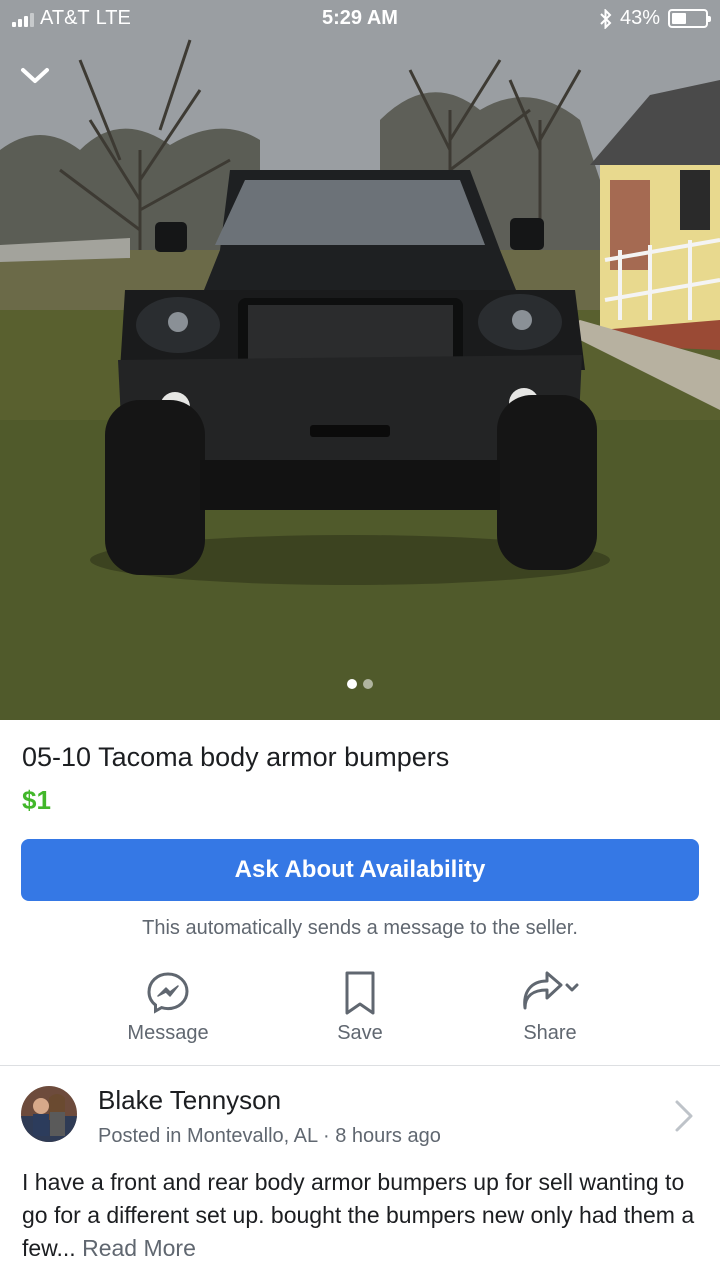 This screenshot has width=720, height=1280. I want to click on bluetooth-icon, so click(606, 18).